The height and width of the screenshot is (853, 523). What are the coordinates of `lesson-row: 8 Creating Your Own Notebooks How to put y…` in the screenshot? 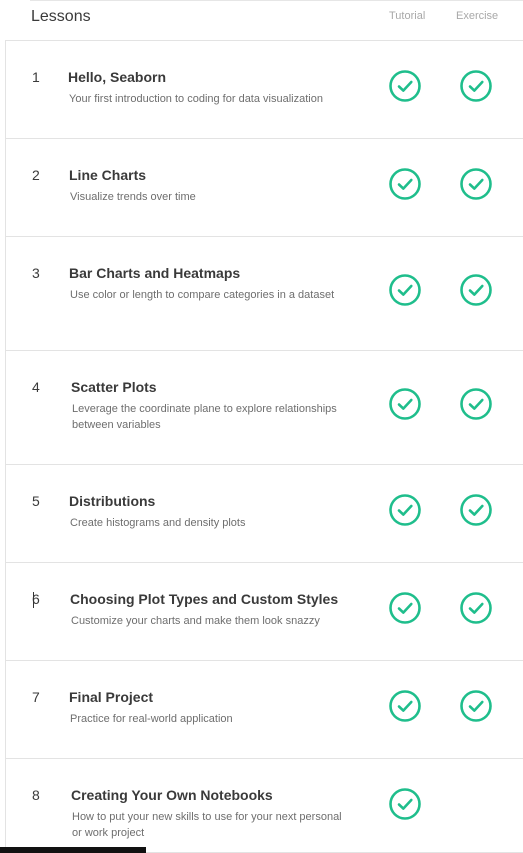 It's located at (264, 806).